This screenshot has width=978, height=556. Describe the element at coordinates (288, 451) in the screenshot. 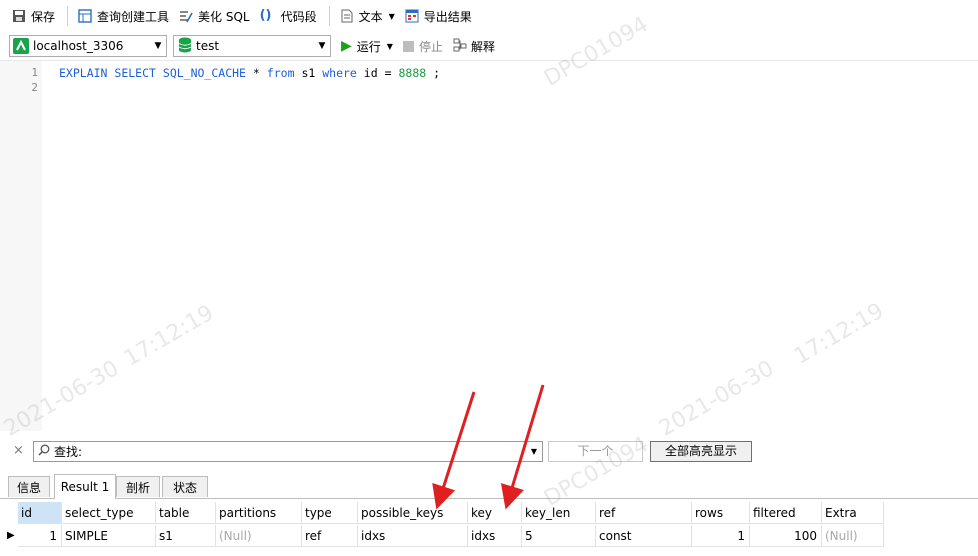

I see `find-input: 查找: ▼` at that location.